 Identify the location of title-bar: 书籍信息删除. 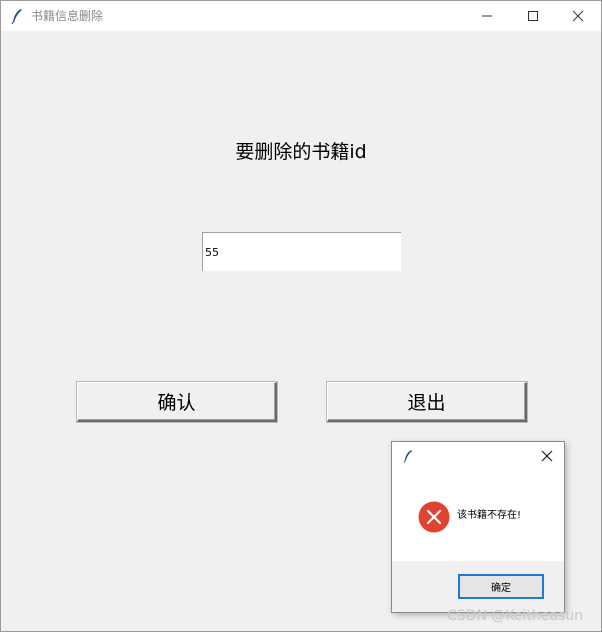
(301, 16).